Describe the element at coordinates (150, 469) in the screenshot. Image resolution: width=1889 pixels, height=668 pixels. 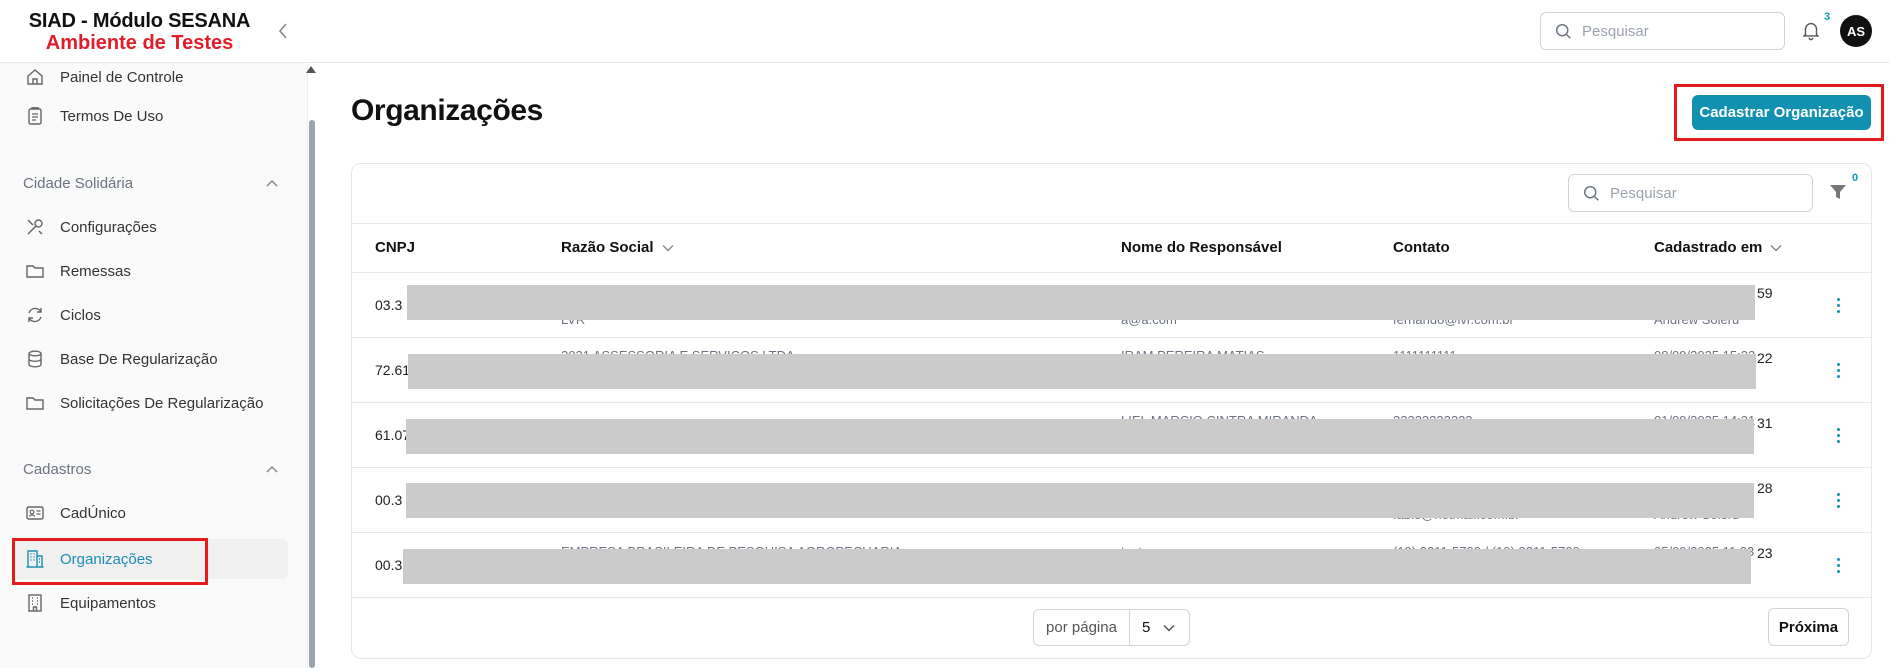
I see `section-cadastros: Cadastros` at that location.